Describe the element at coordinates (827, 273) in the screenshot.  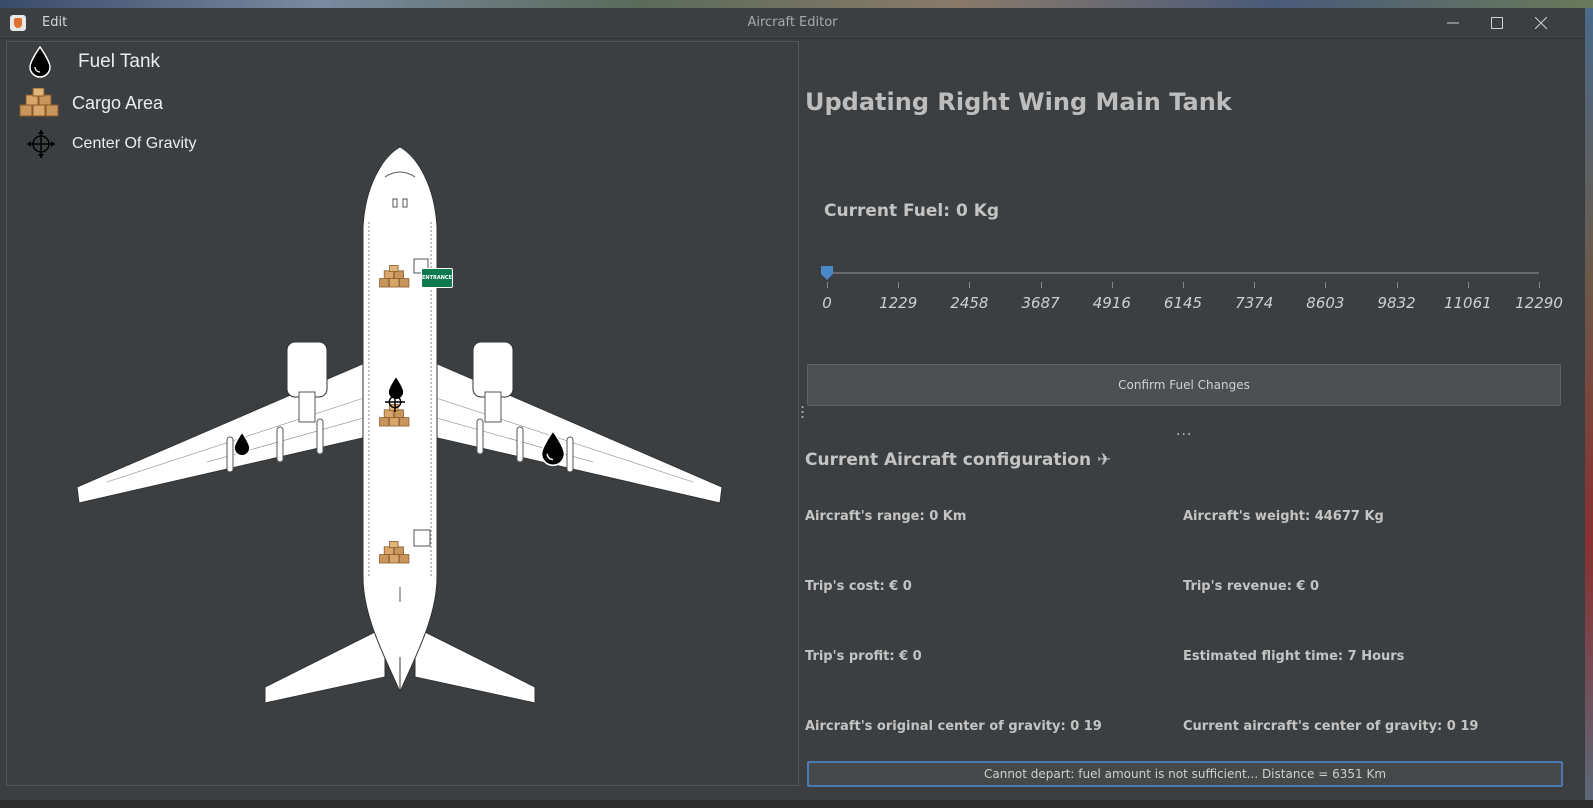
I see `slider-thumb` at that location.